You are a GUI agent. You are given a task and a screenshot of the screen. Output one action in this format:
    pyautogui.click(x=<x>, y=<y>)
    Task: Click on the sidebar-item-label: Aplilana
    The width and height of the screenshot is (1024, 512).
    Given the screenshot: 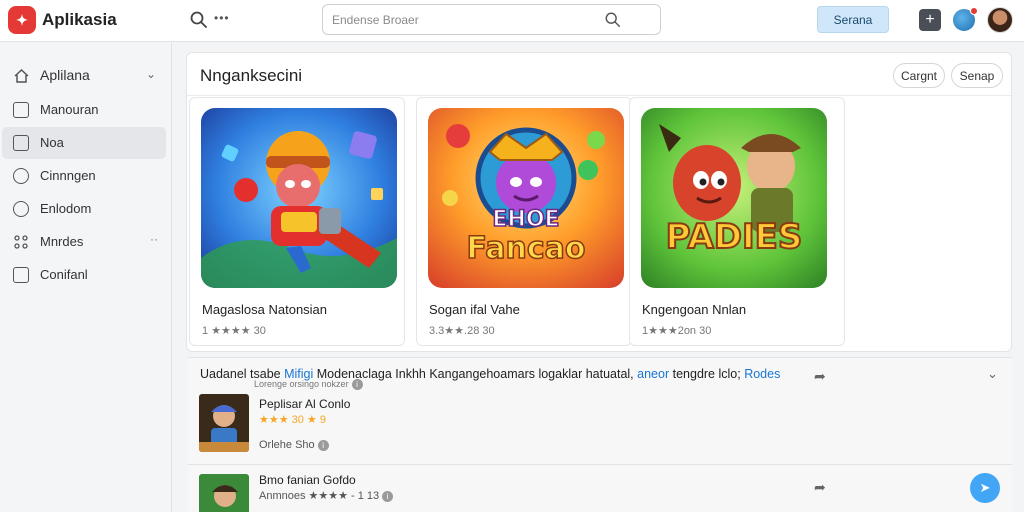 What is the action you would take?
    pyautogui.click(x=65, y=75)
    